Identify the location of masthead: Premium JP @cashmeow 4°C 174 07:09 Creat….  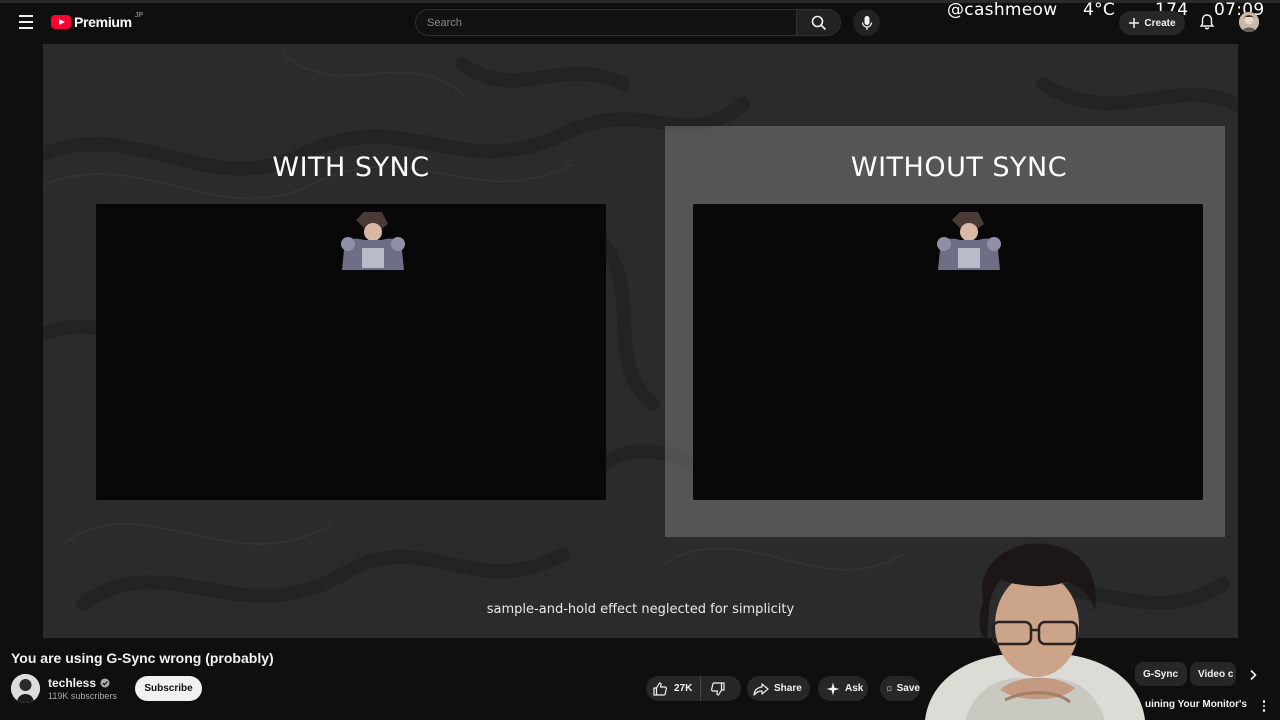
(640, 22).